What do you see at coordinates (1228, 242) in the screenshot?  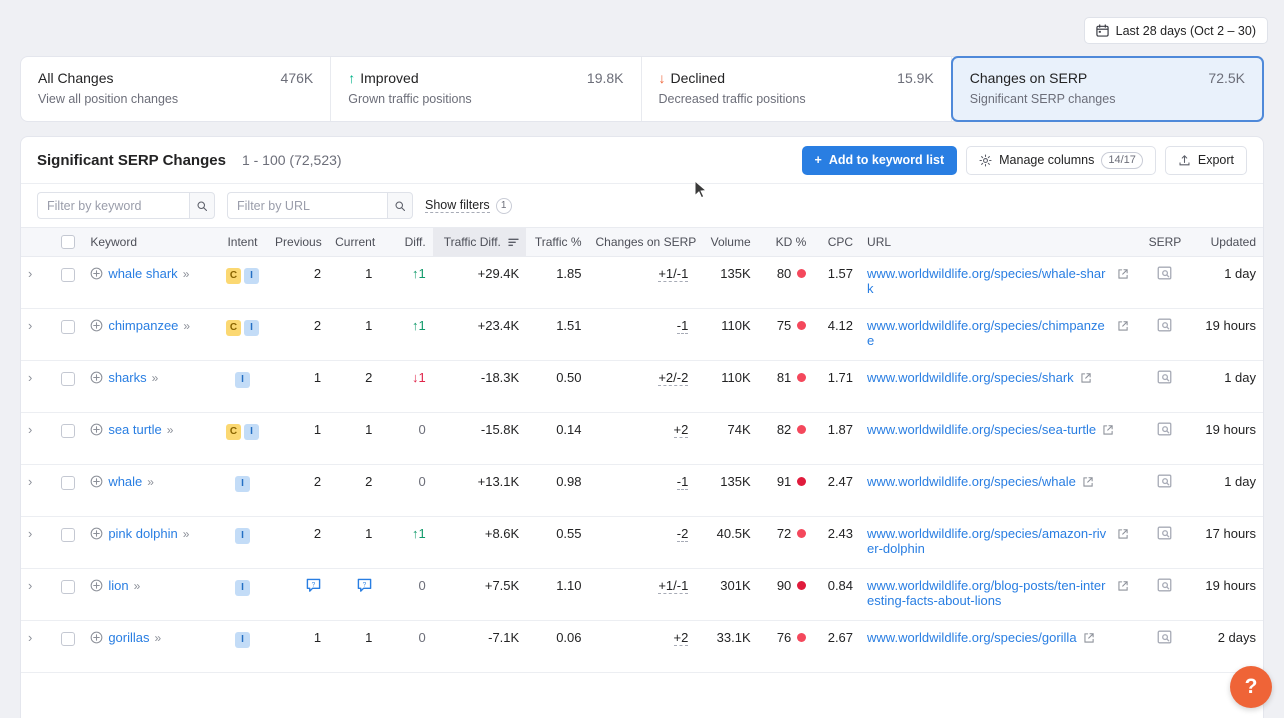 I see `th-updated: Updated` at bounding box center [1228, 242].